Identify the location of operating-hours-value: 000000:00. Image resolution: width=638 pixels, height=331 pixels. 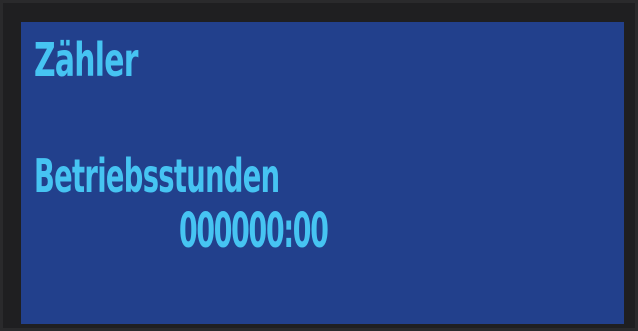
(254, 231).